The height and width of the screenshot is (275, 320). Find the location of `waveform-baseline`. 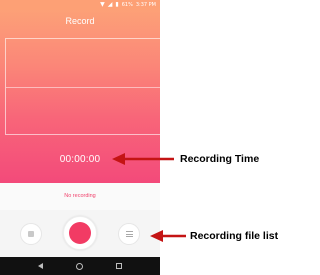

waveform-baseline is located at coordinates (83, 87).